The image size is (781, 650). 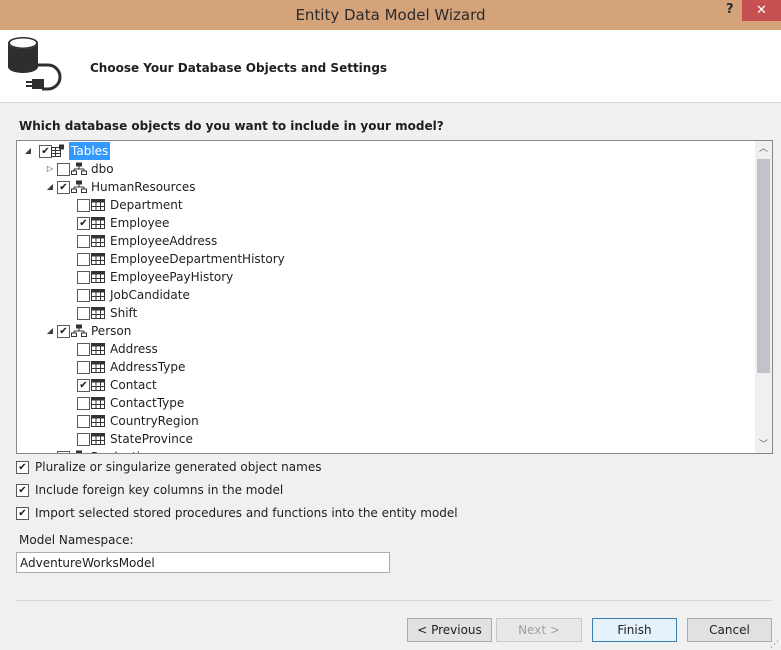 What do you see at coordinates (761, 10) in the screenshot?
I see `close-button: ✕` at bounding box center [761, 10].